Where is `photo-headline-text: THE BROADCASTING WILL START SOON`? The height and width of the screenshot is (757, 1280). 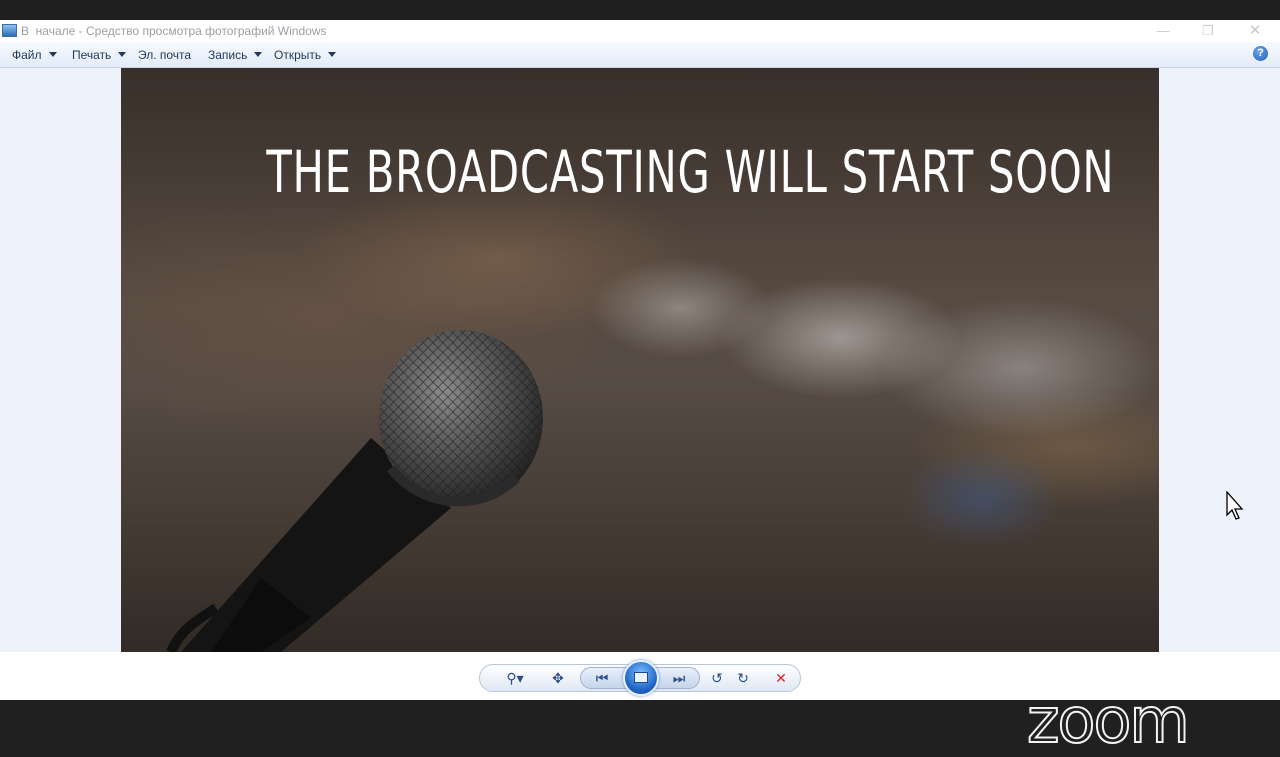 photo-headline-text: THE BROADCASTING WILL START SOON is located at coordinates (690, 172).